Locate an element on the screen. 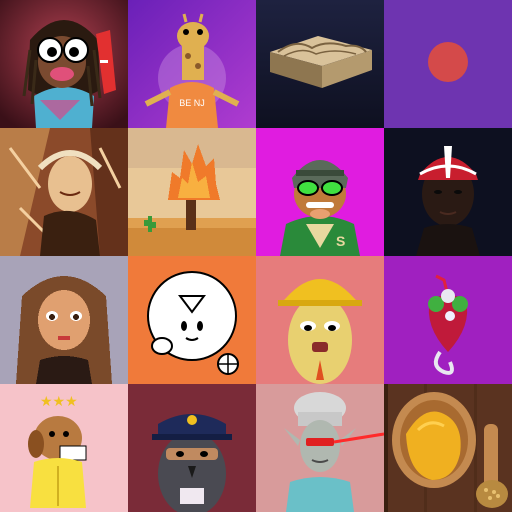  flower-heart-image is located at coordinates (448, 320).